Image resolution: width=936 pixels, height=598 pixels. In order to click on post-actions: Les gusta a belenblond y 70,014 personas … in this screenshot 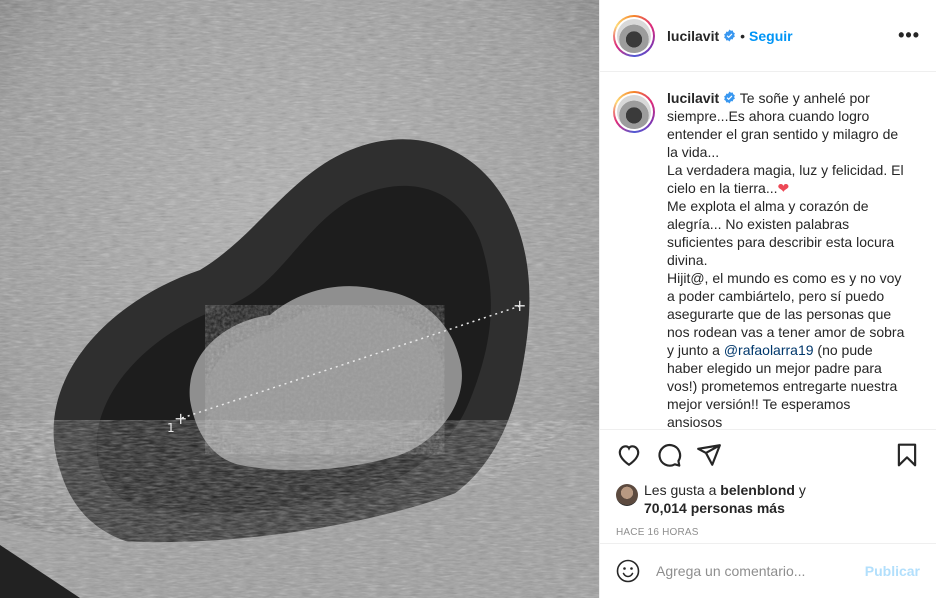, I will do `click(768, 485)`.